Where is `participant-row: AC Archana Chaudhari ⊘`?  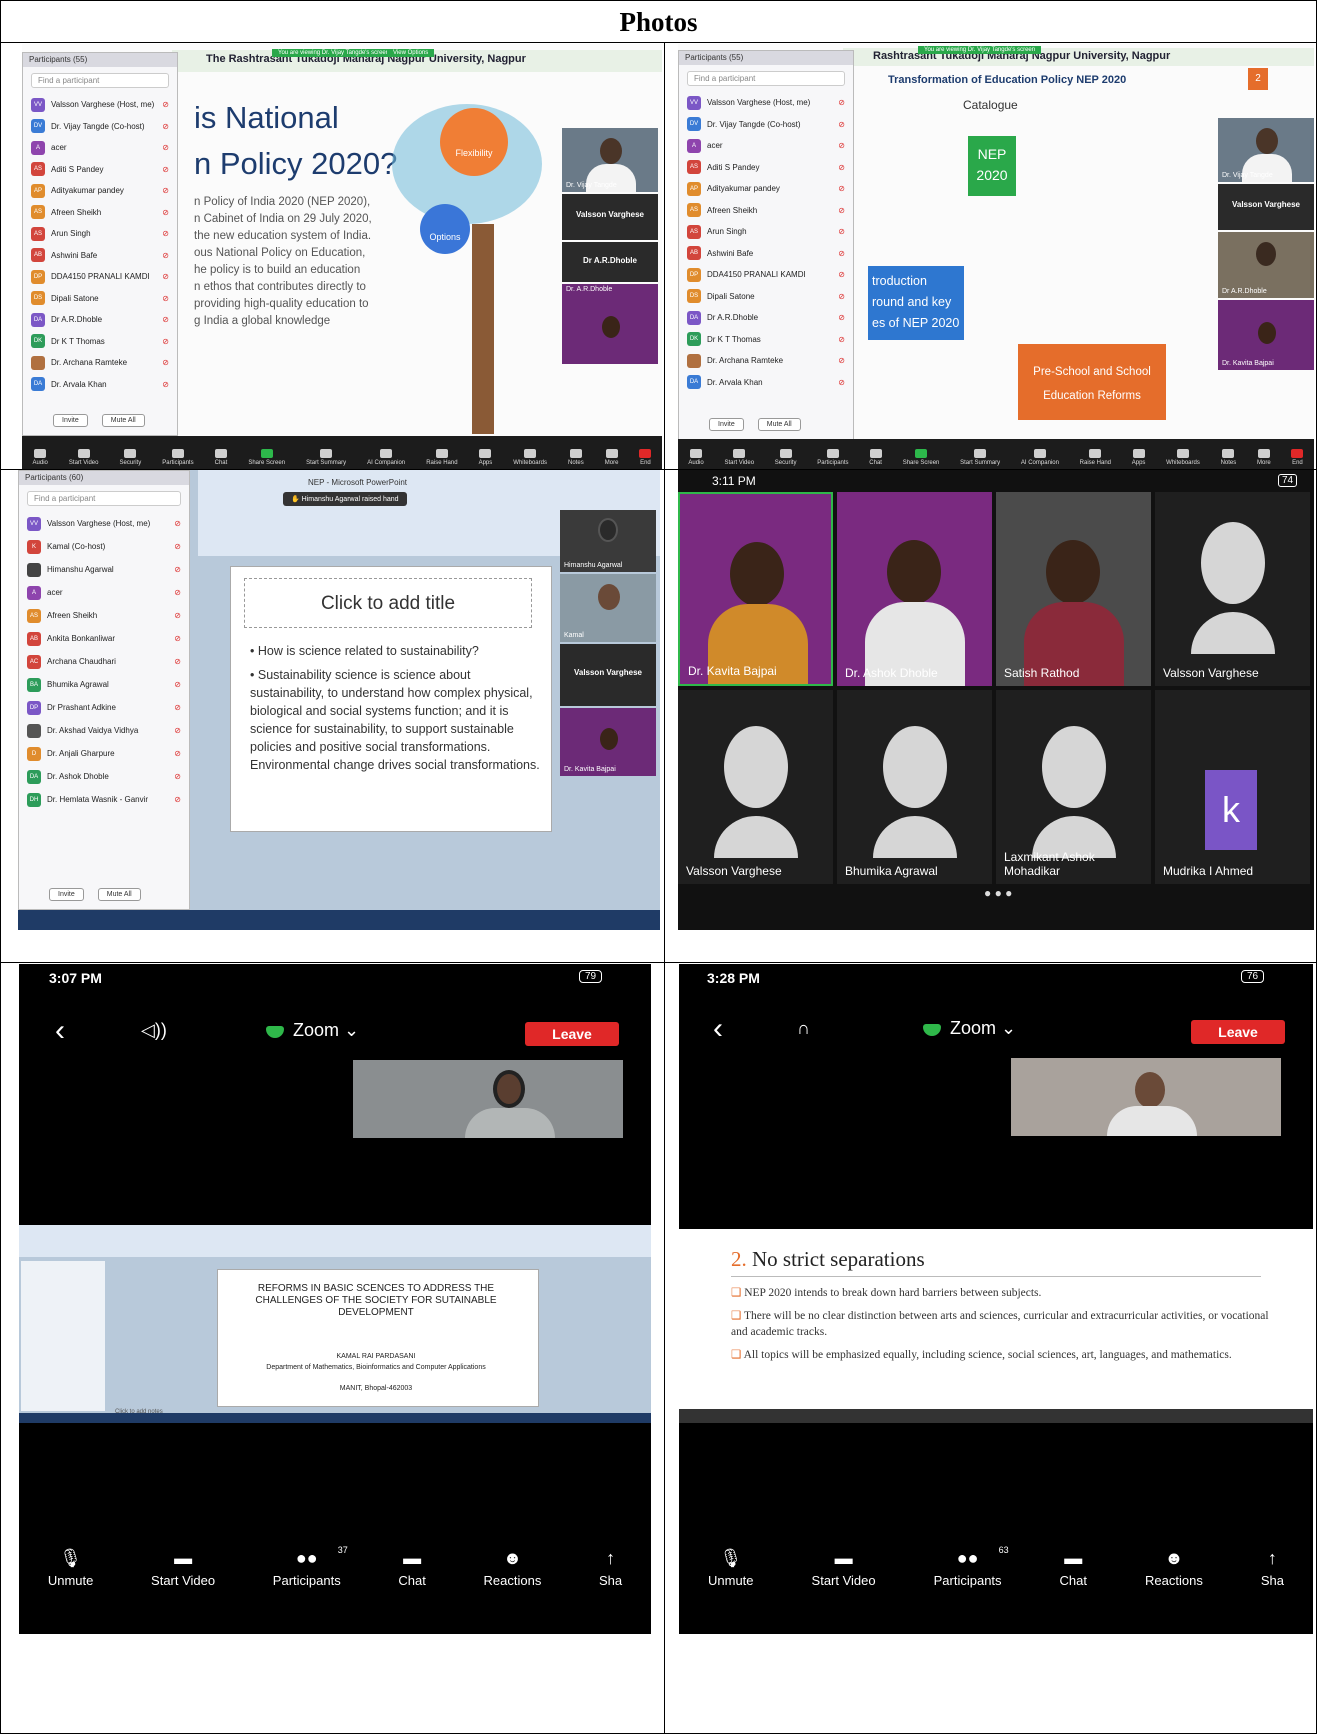
participant-row: AC Archana Chaudhari ⊘ is located at coordinates (104, 661).